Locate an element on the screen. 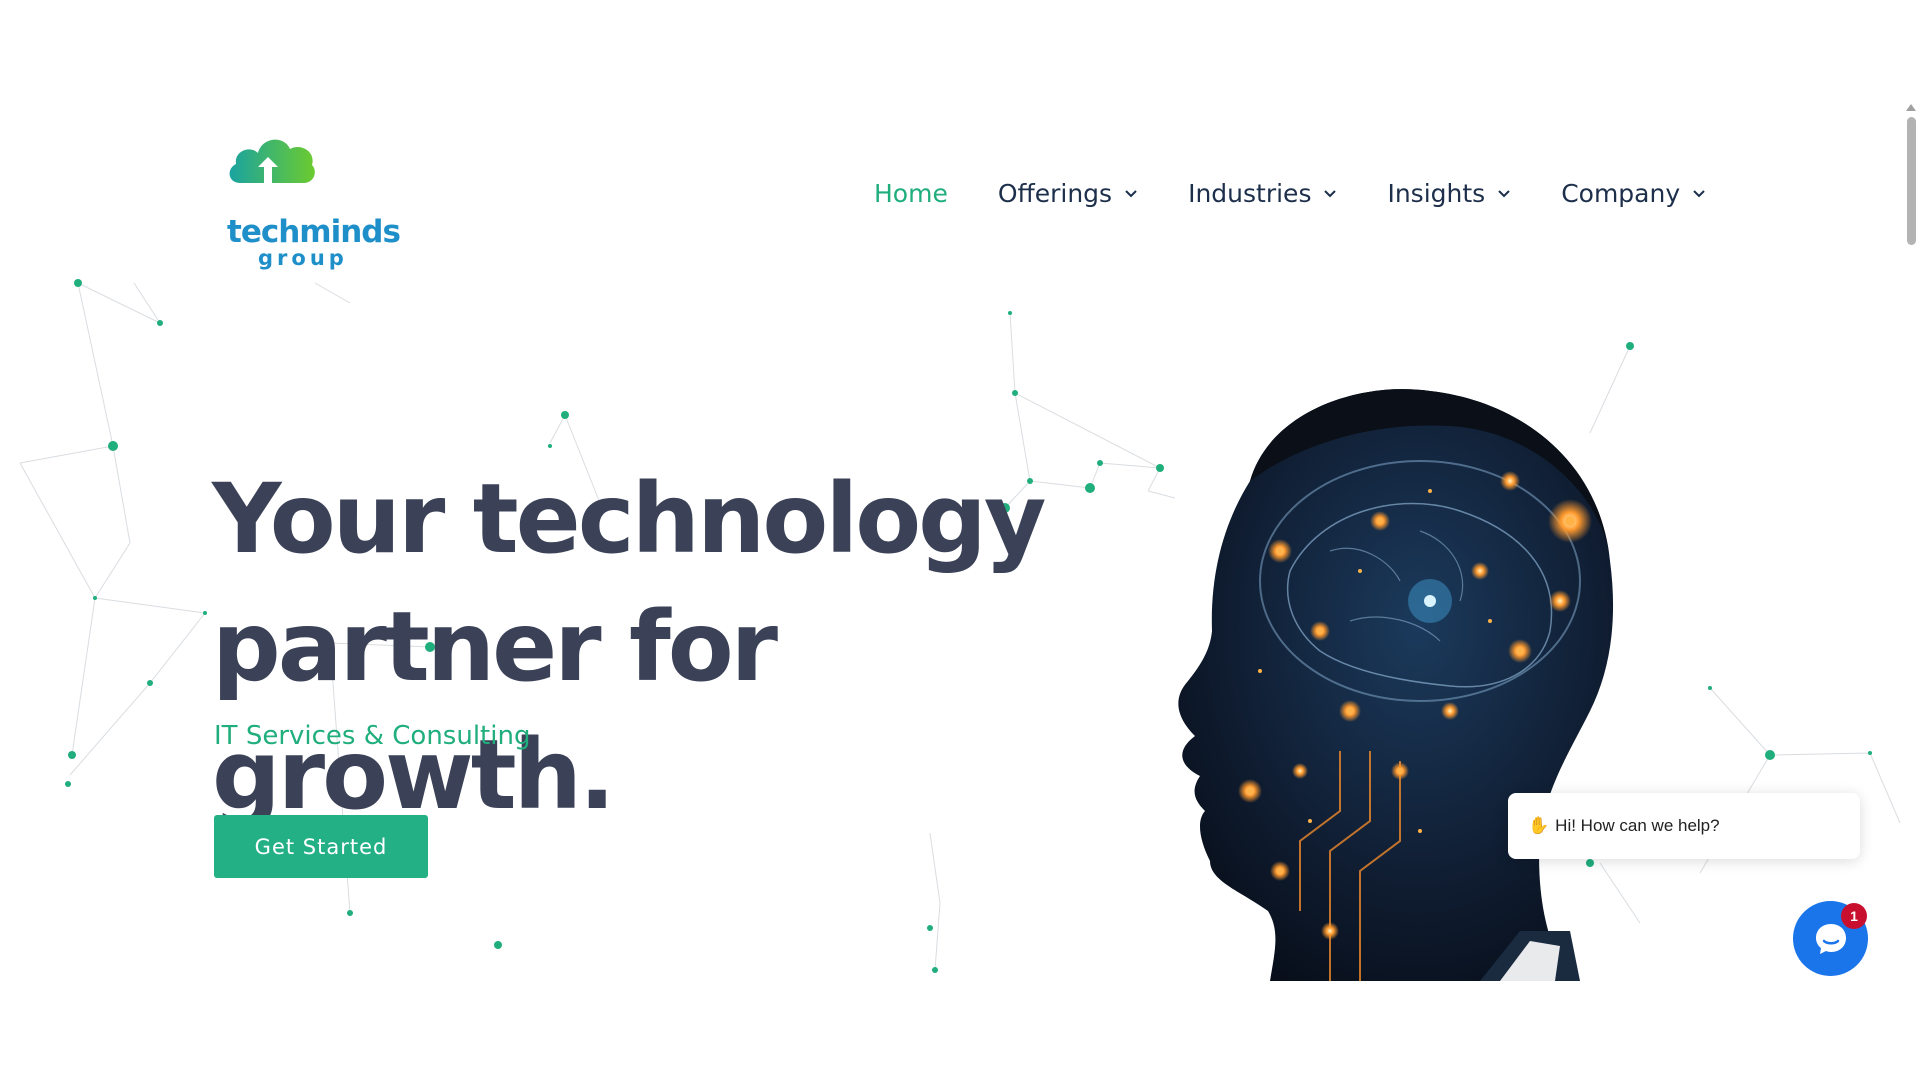 Image resolution: width=1920 pixels, height=1080 pixels. nav-home: Home is located at coordinates (911, 193).